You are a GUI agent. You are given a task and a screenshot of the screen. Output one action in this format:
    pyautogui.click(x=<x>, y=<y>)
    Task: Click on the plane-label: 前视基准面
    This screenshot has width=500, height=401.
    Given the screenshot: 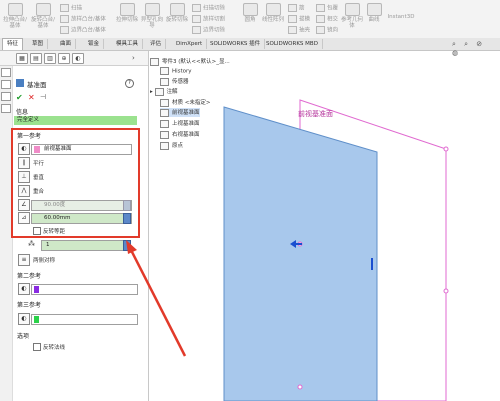 What is the action you would take?
    pyautogui.click(x=315, y=113)
    